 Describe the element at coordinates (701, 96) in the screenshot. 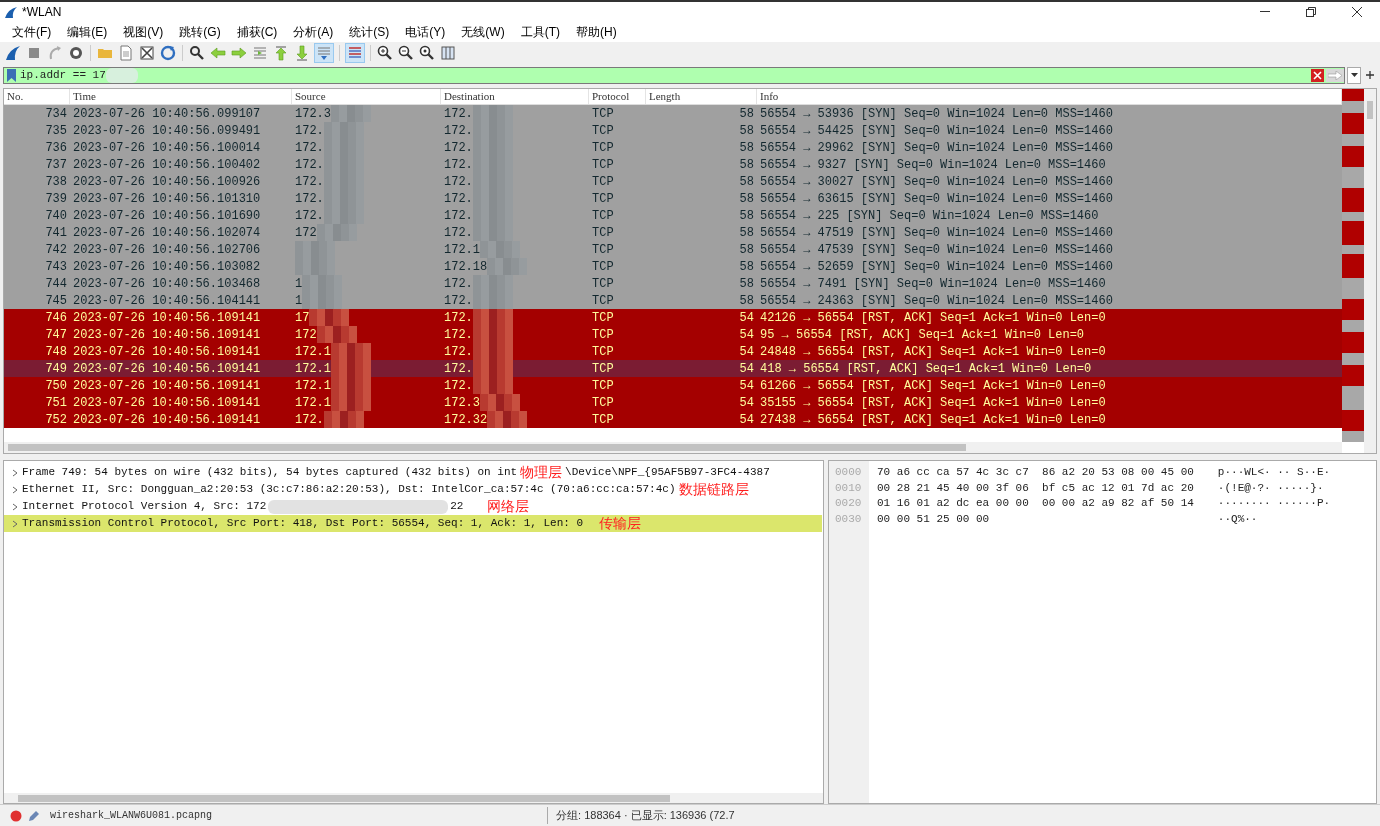

I see `column-header: Length` at that location.